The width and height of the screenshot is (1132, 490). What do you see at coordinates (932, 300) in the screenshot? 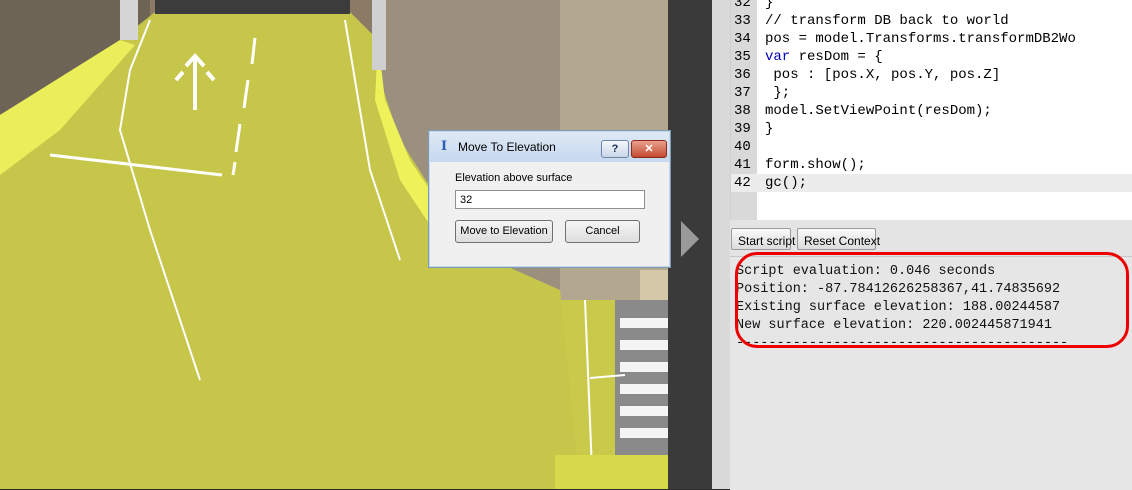
I see `highlight-annotation` at bounding box center [932, 300].